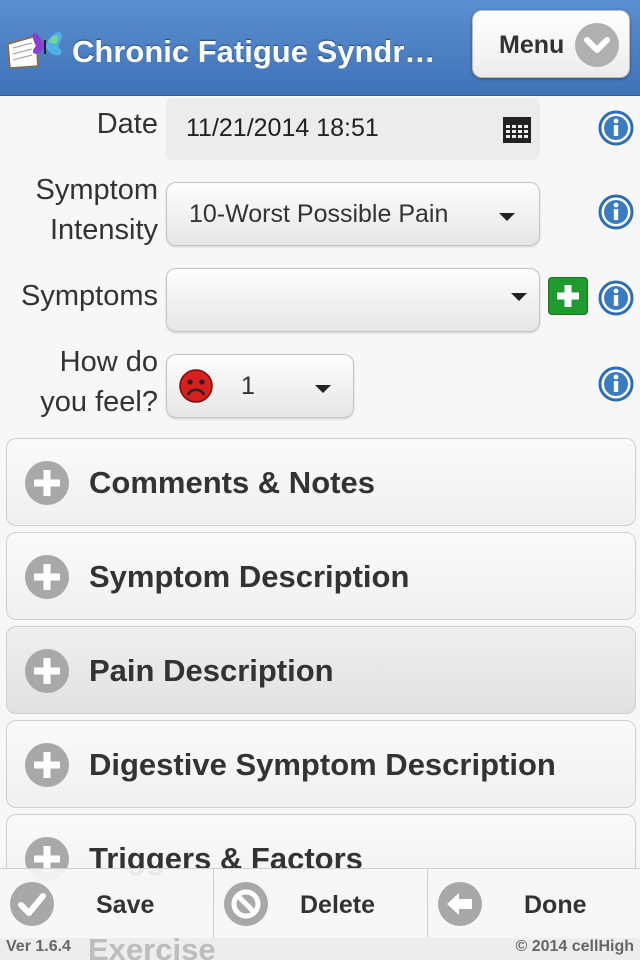  I want to click on done-label: Done, so click(555, 905).